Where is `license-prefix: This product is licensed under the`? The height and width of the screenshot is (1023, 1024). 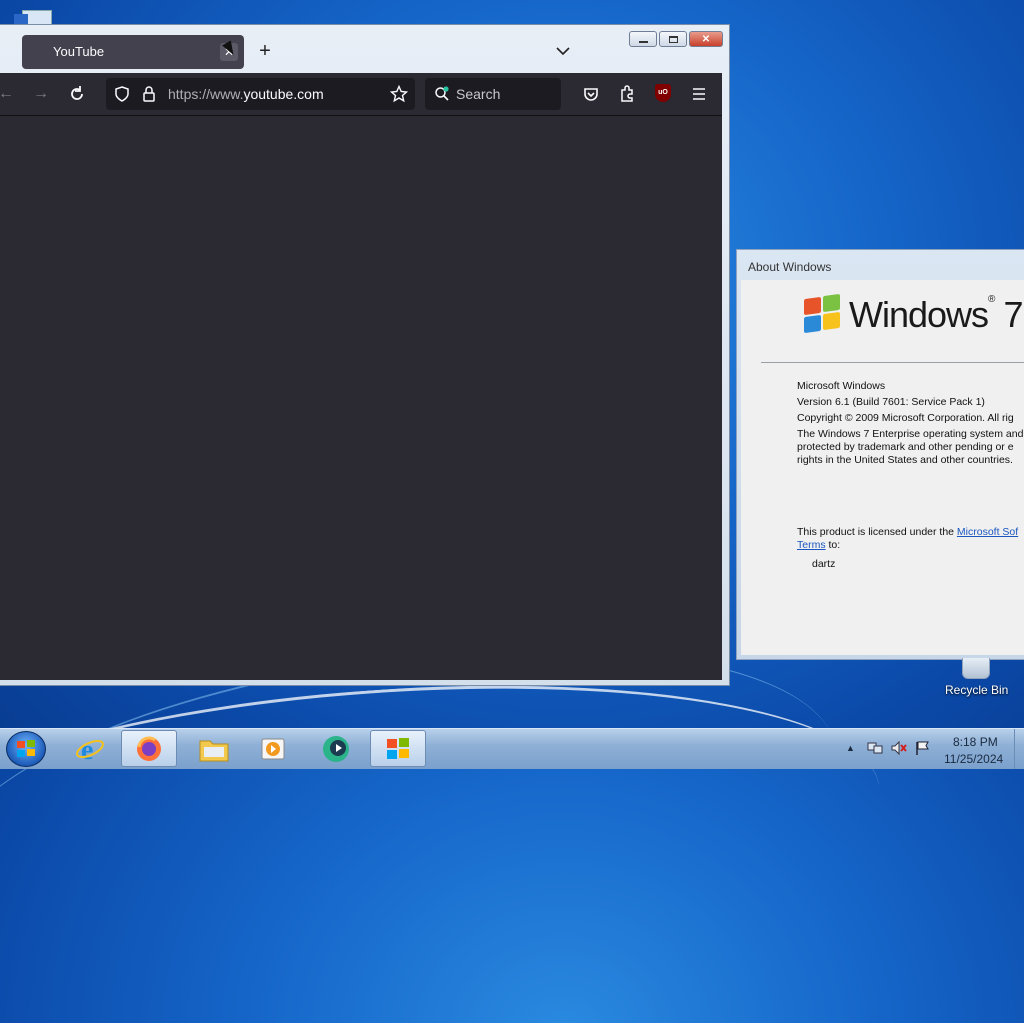
license-prefix: This product is licensed under the is located at coordinates (877, 532).